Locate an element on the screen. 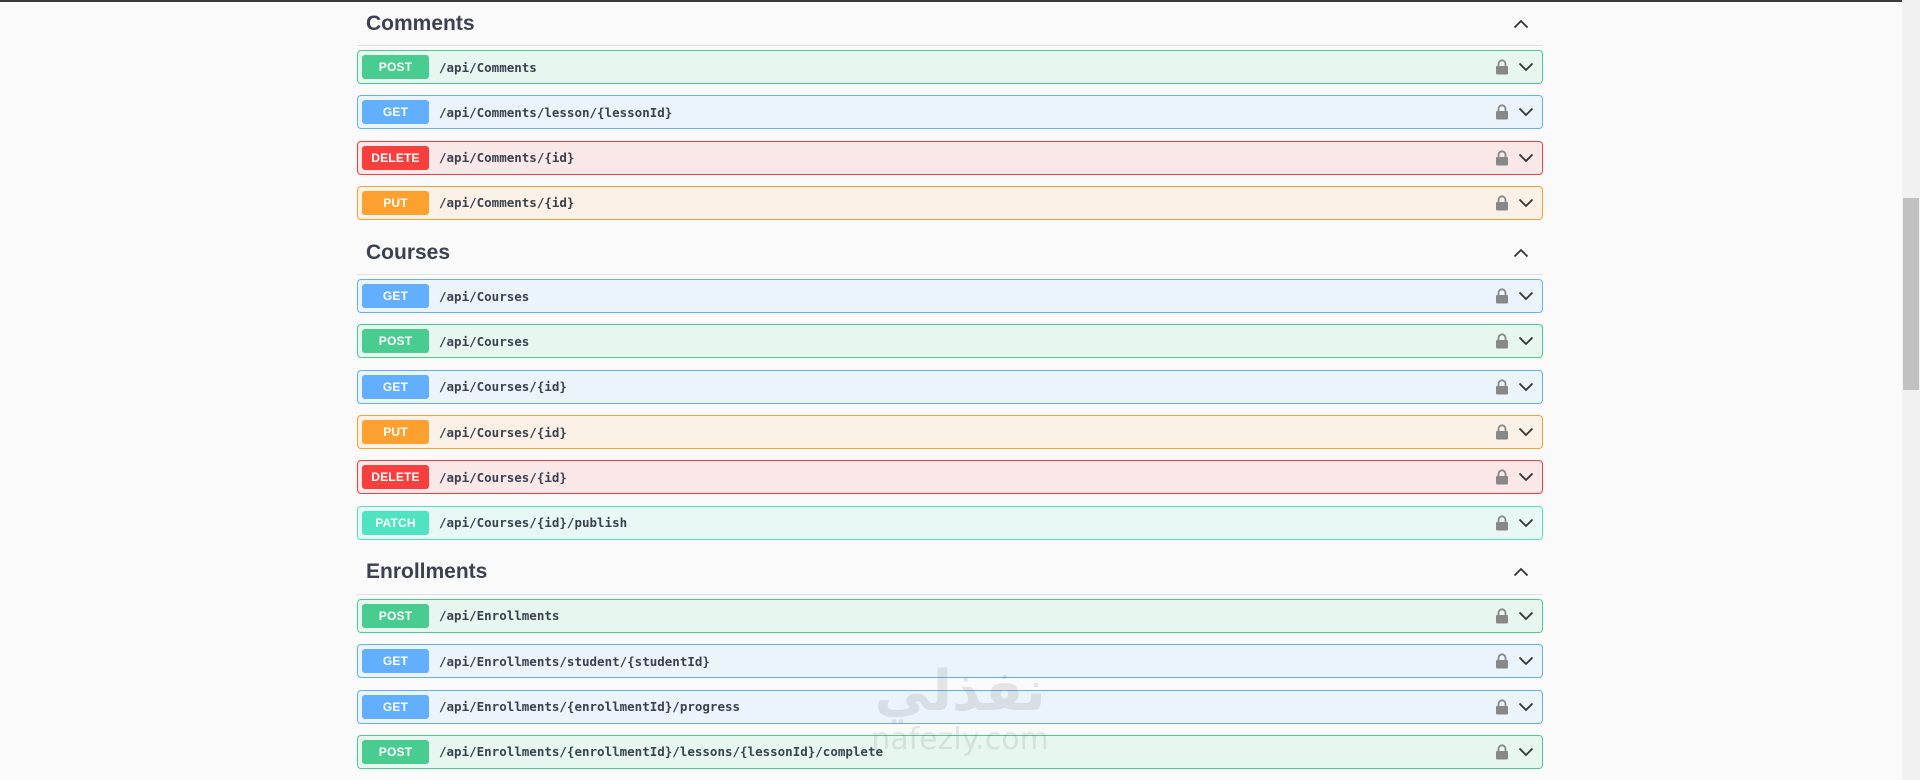 The image size is (1920, 780). tag-title: Enrollments is located at coordinates (427, 572).